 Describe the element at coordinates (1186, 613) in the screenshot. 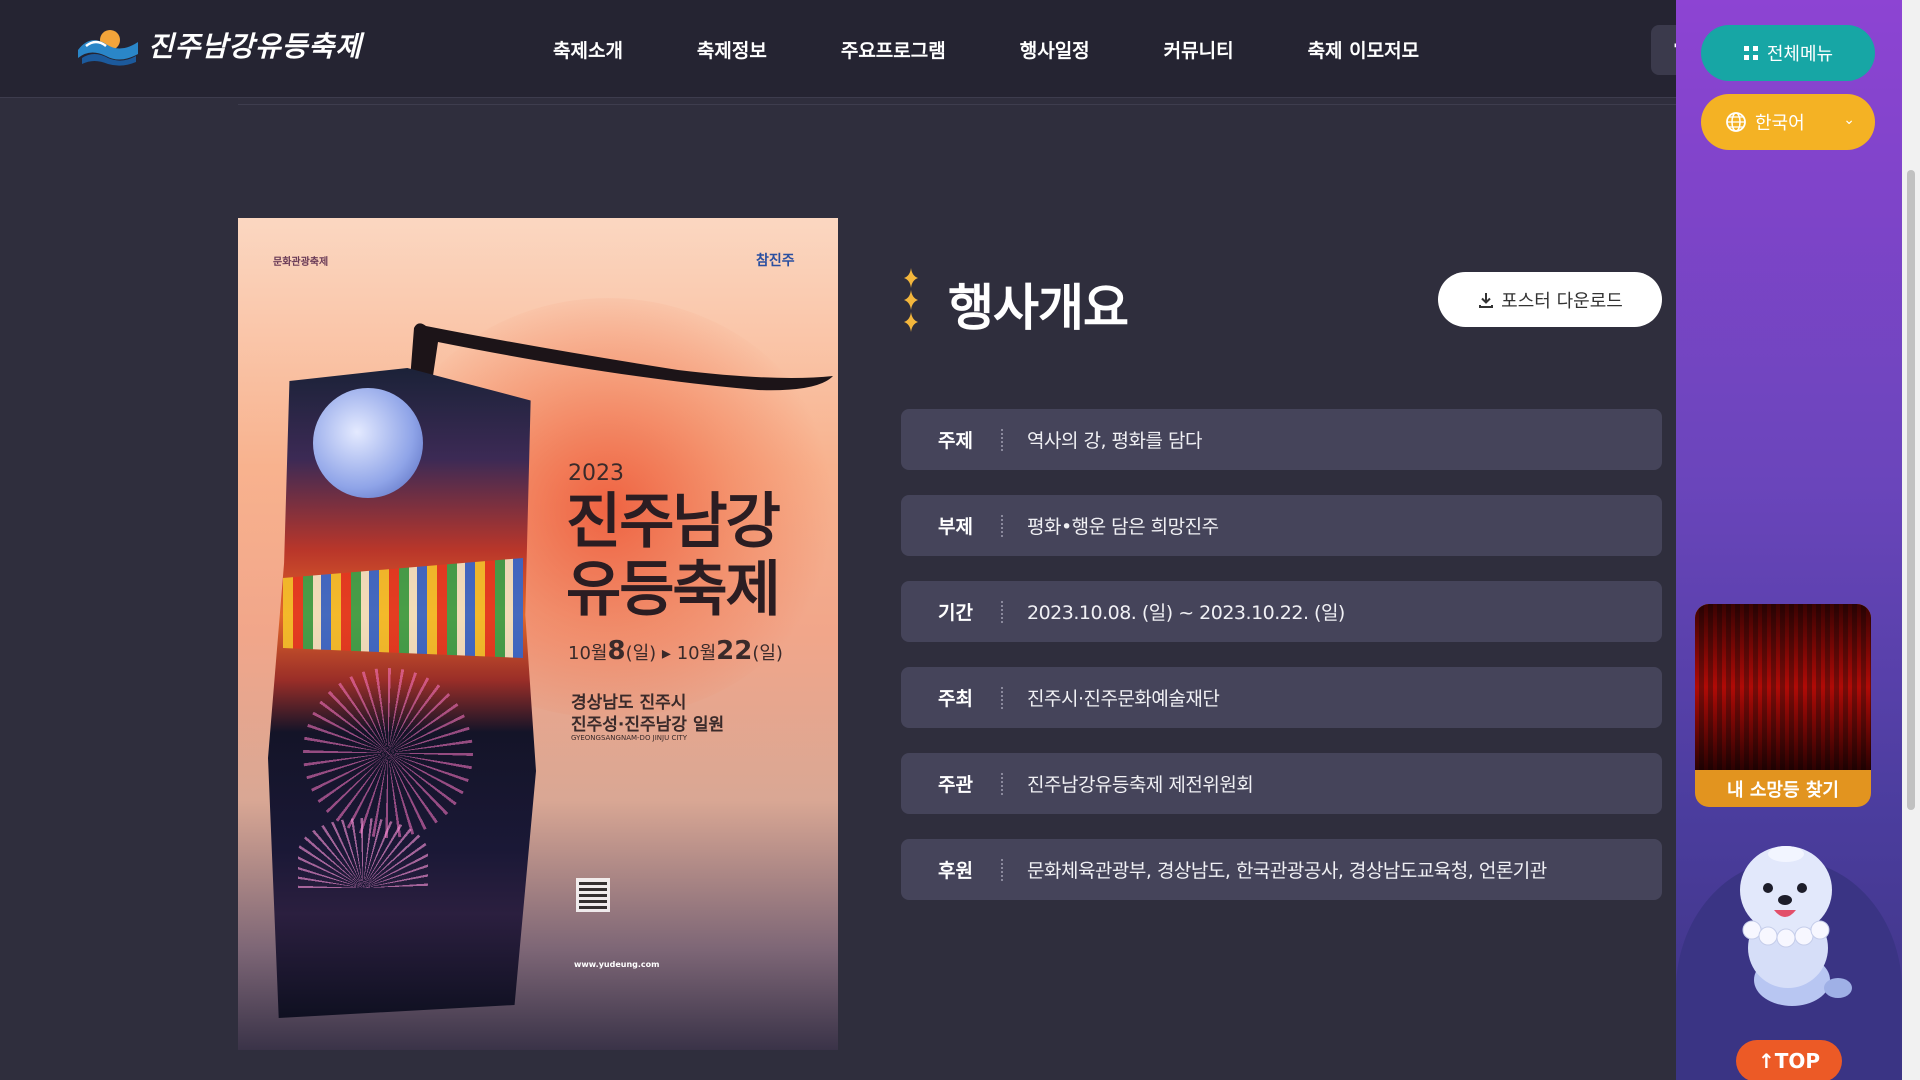

I see `info-value: 2023.10.08. (일) ~ 2023.10.22. (일)` at that location.